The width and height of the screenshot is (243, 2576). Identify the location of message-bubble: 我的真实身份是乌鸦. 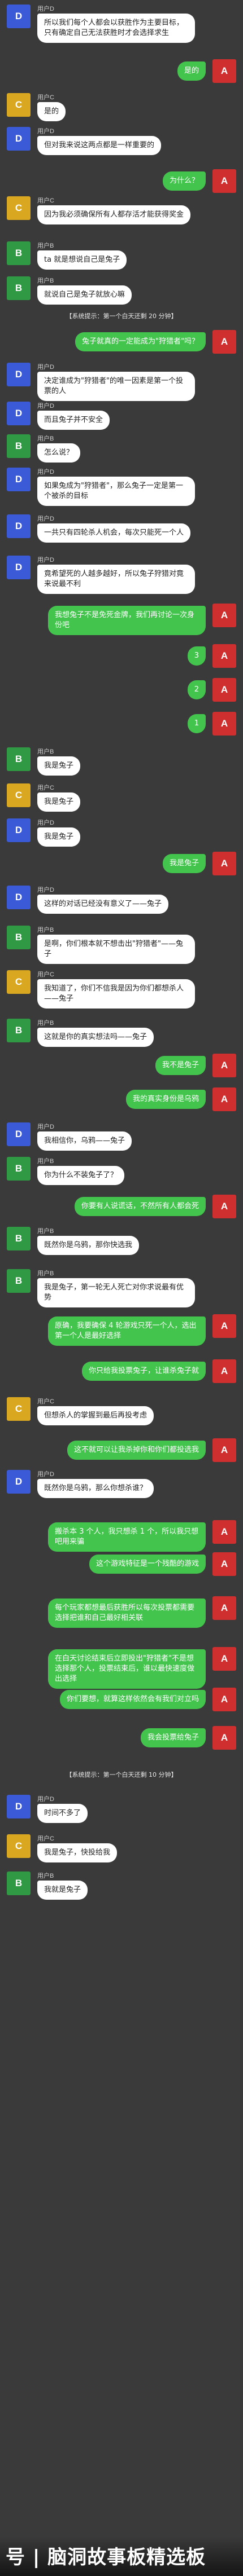
(165, 1099).